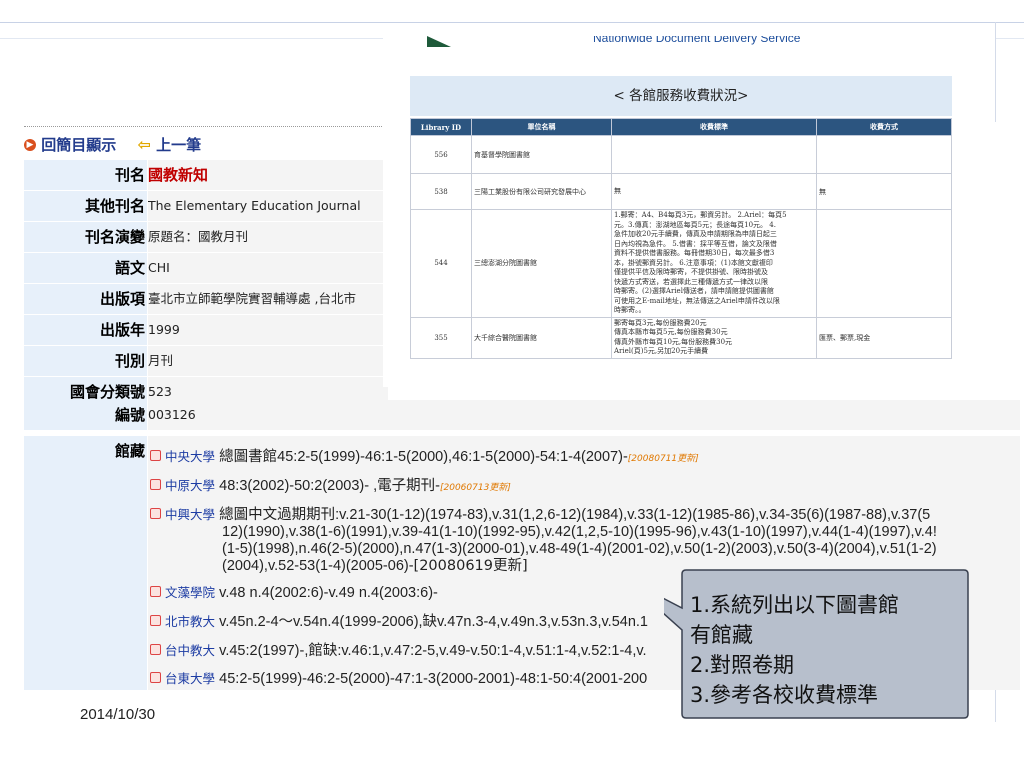 The height and width of the screenshot is (768, 1024). Describe the element at coordinates (30, 144) in the screenshot. I see `back-arrow-icon: ▶` at that location.